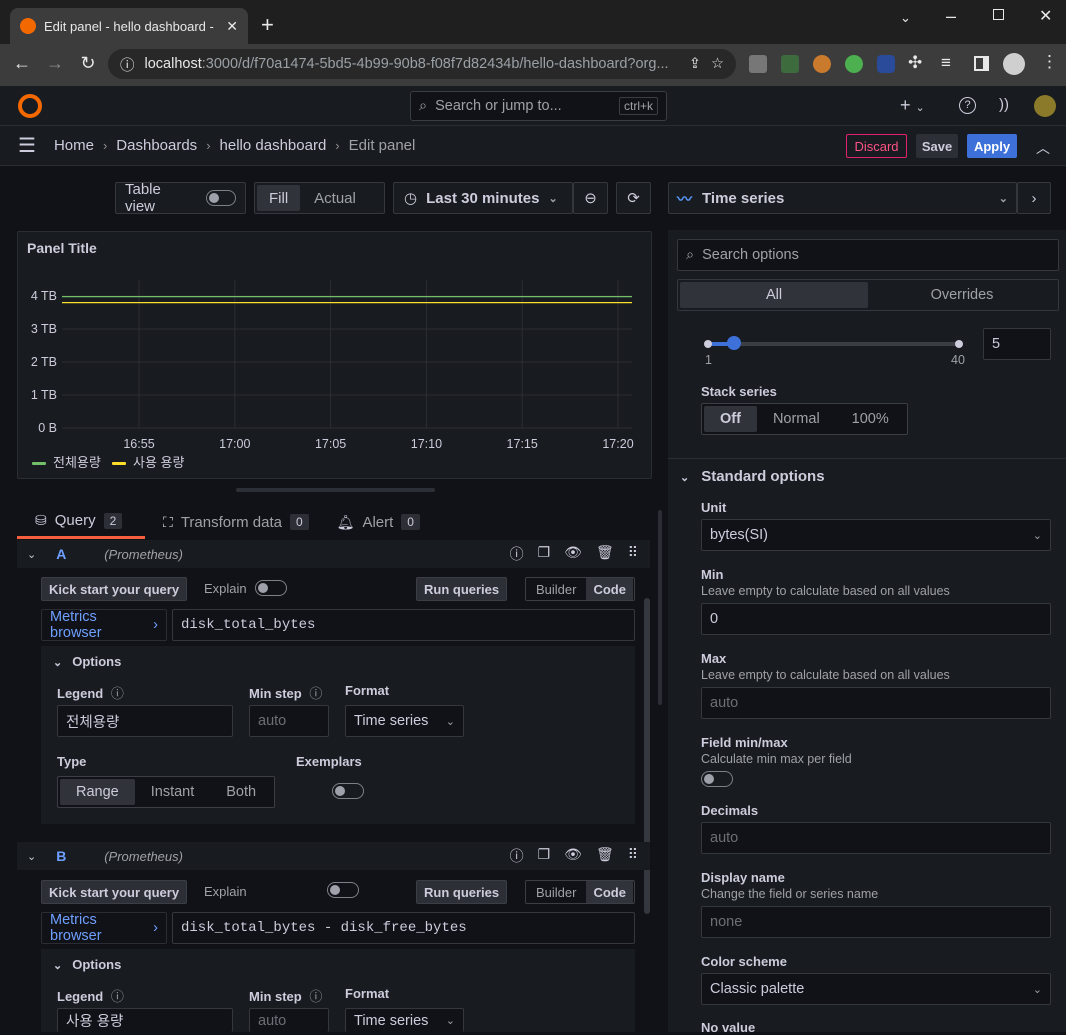 This screenshot has height=1035, width=1066. Describe the element at coordinates (156, 145) in the screenshot. I see `breadcrumb-dashboards: Dashboards` at that location.